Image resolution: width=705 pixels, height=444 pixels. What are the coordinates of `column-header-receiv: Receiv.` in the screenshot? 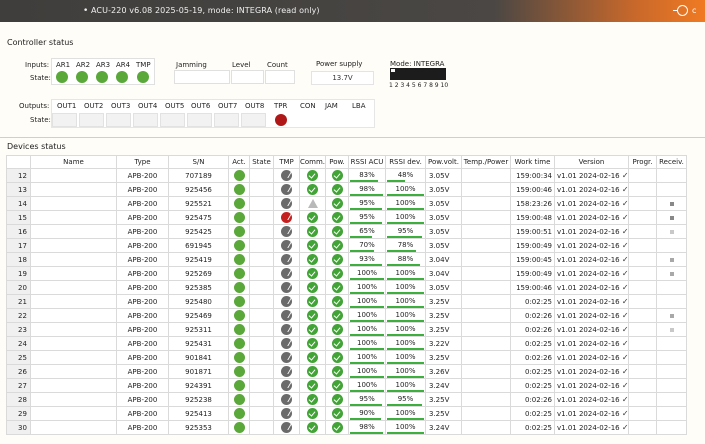 It's located at (671, 162).